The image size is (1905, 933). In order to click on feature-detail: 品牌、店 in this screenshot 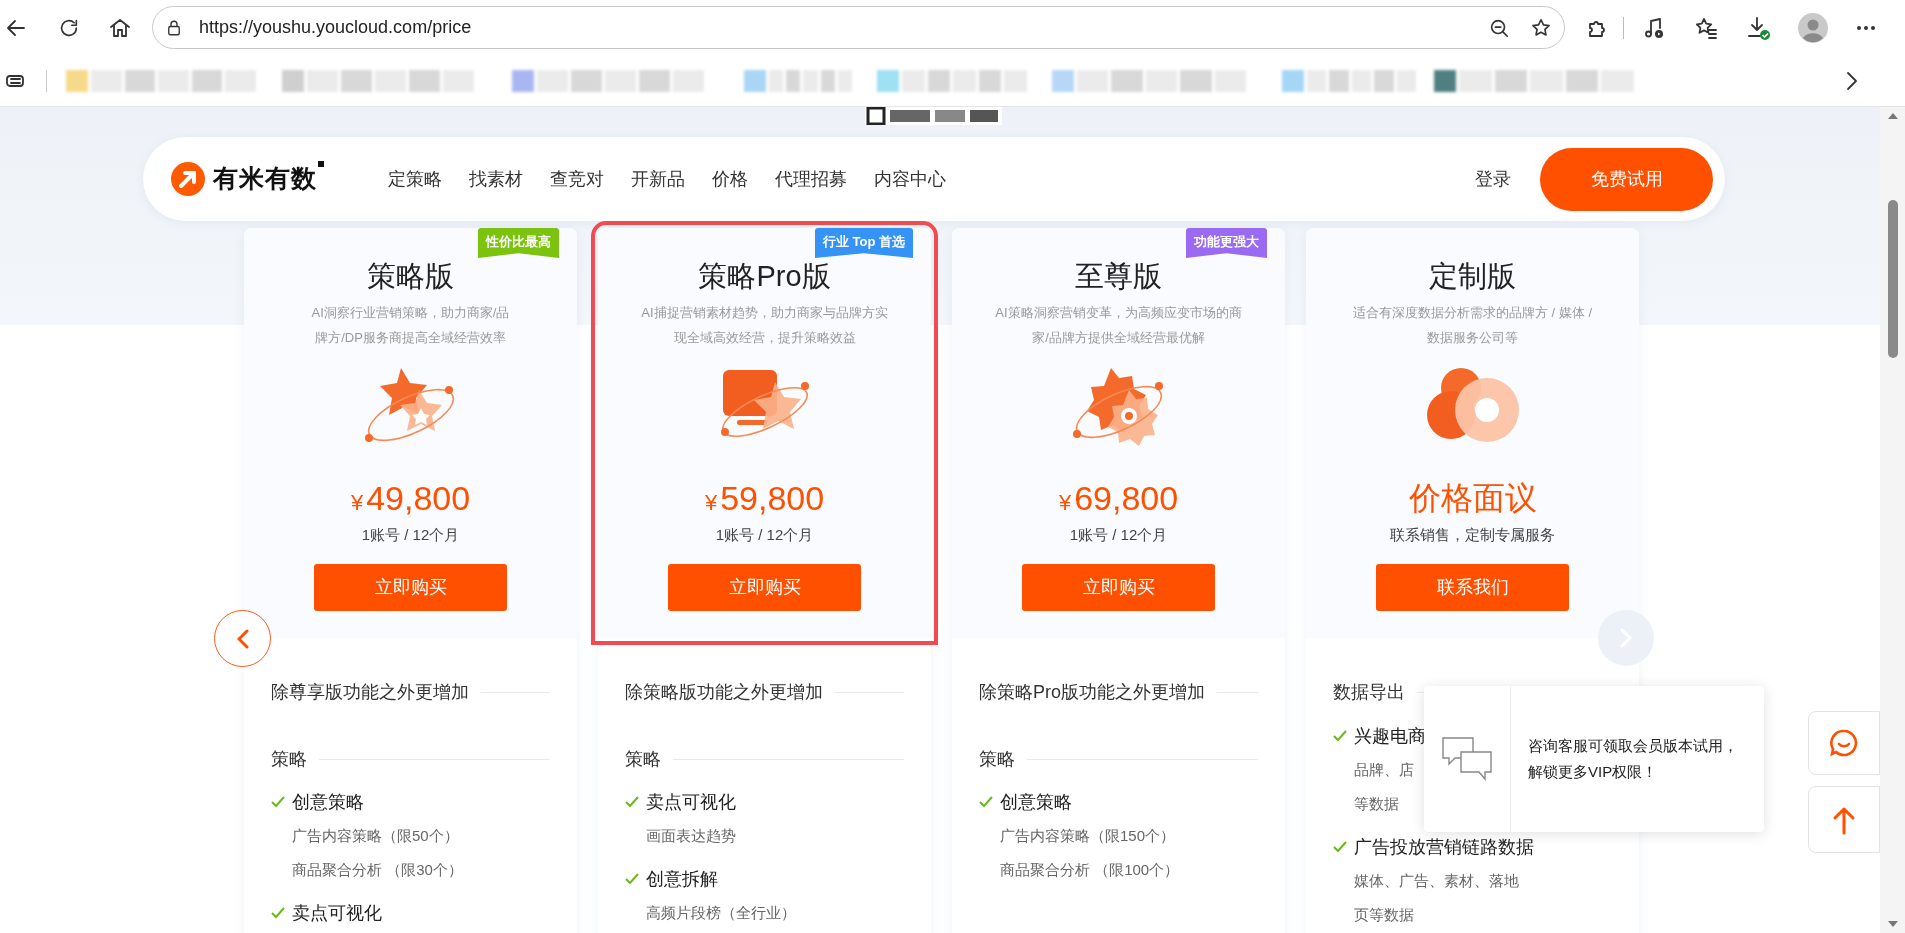, I will do `click(1384, 770)`.